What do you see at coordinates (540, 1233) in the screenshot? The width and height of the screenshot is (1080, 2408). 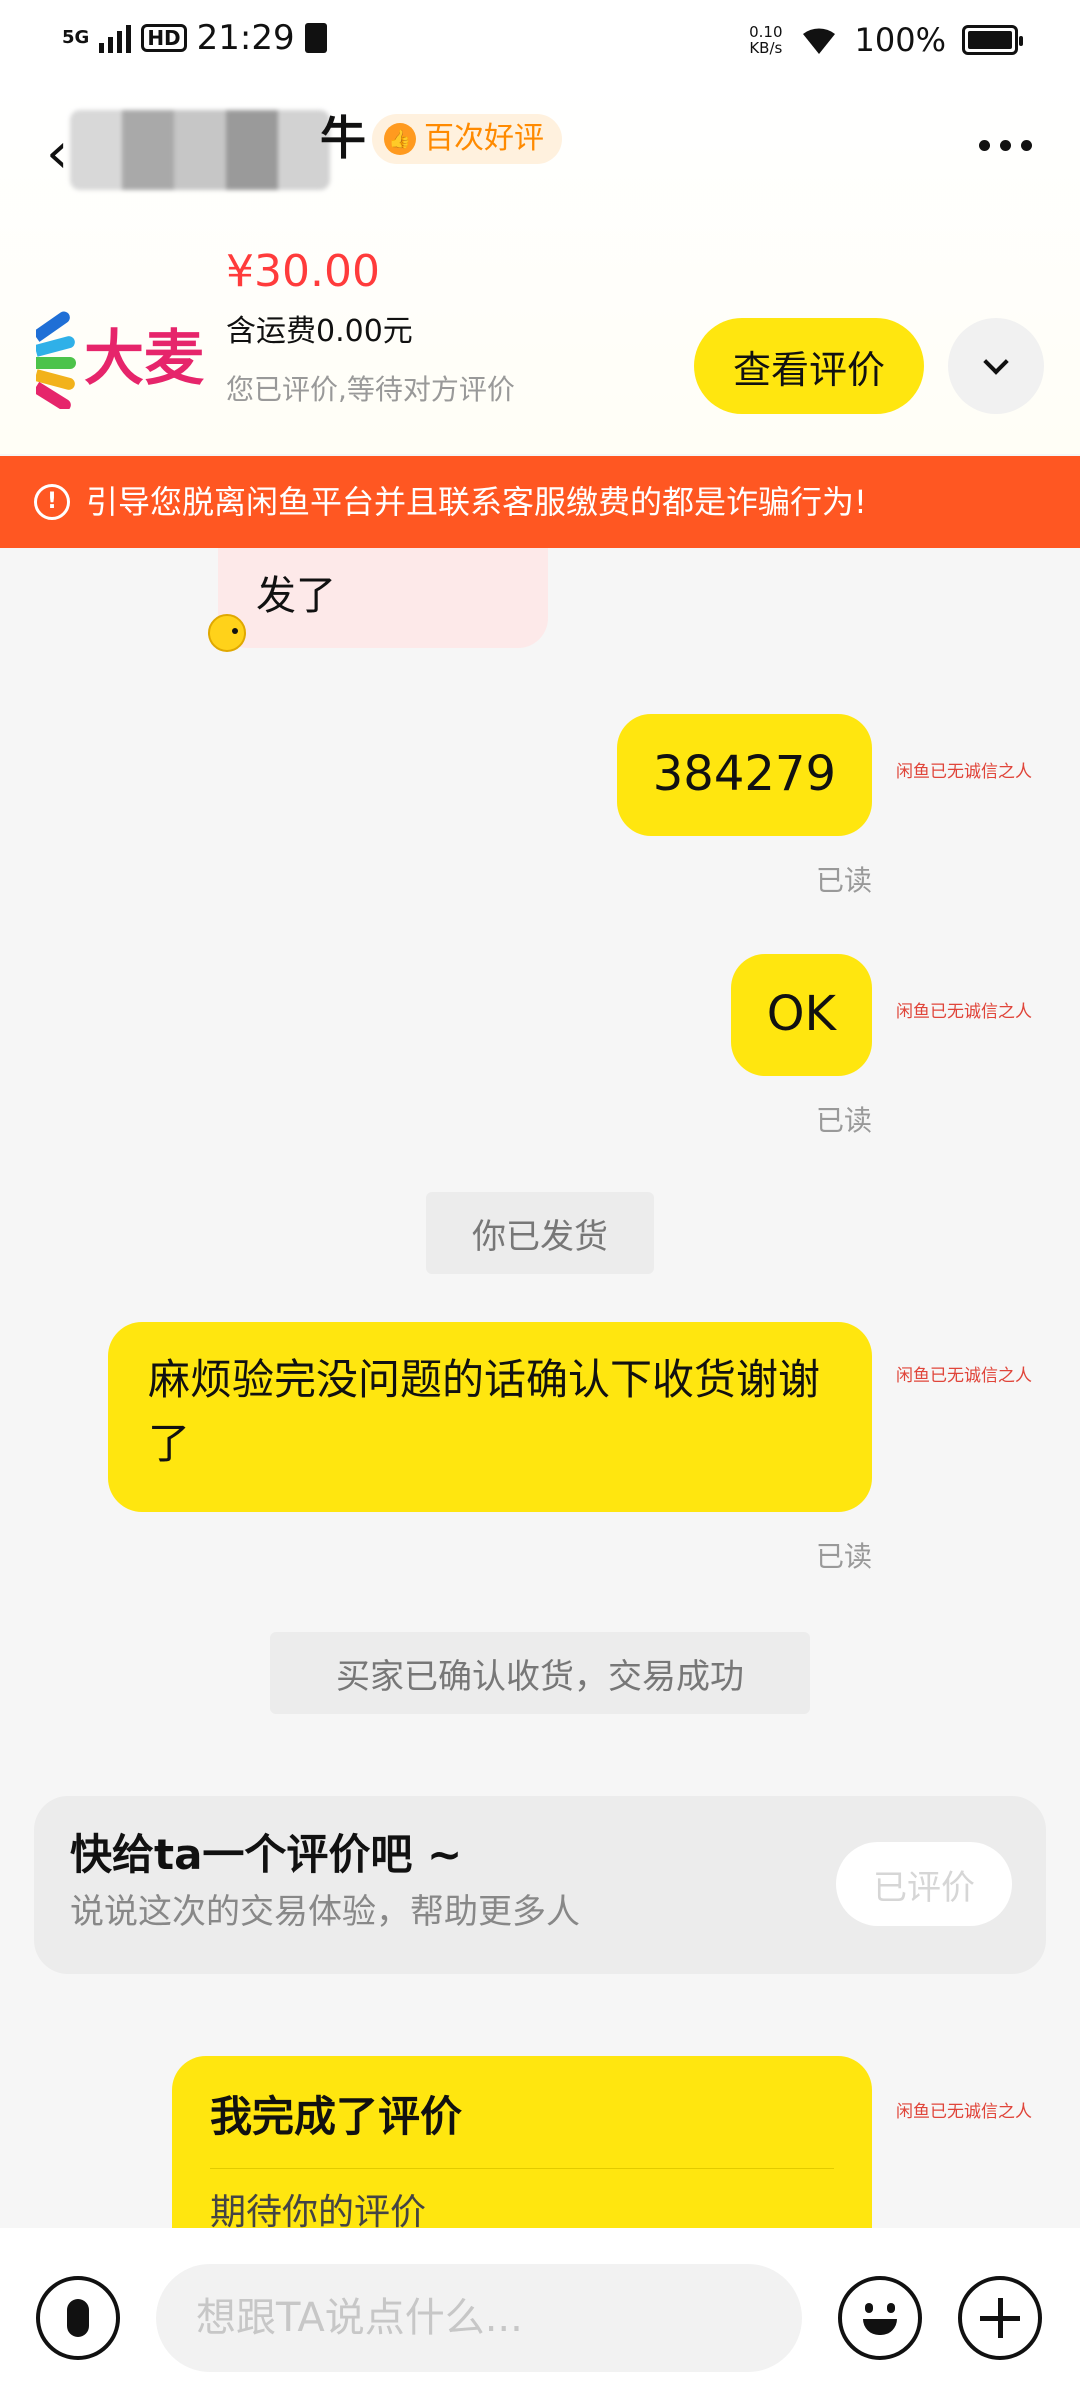 I see `system-message-shipped: 你已发货` at bounding box center [540, 1233].